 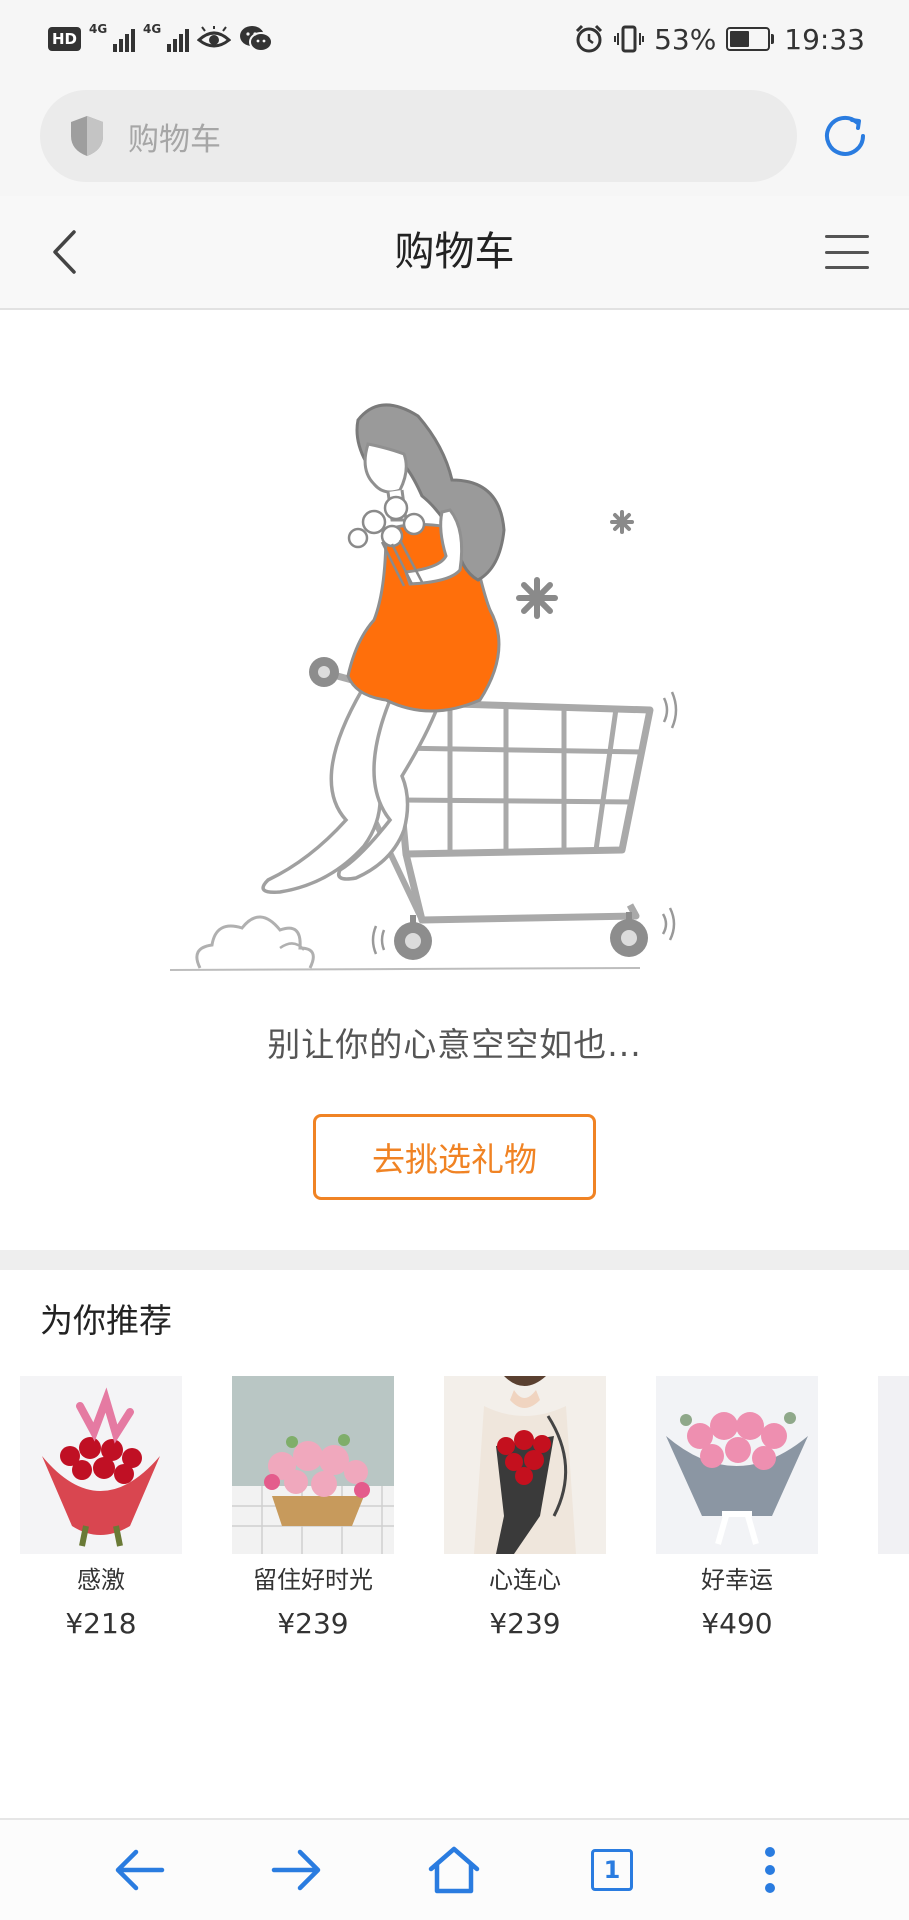 I want to click on arrow-right-icon, so click(x=296, y=1870).